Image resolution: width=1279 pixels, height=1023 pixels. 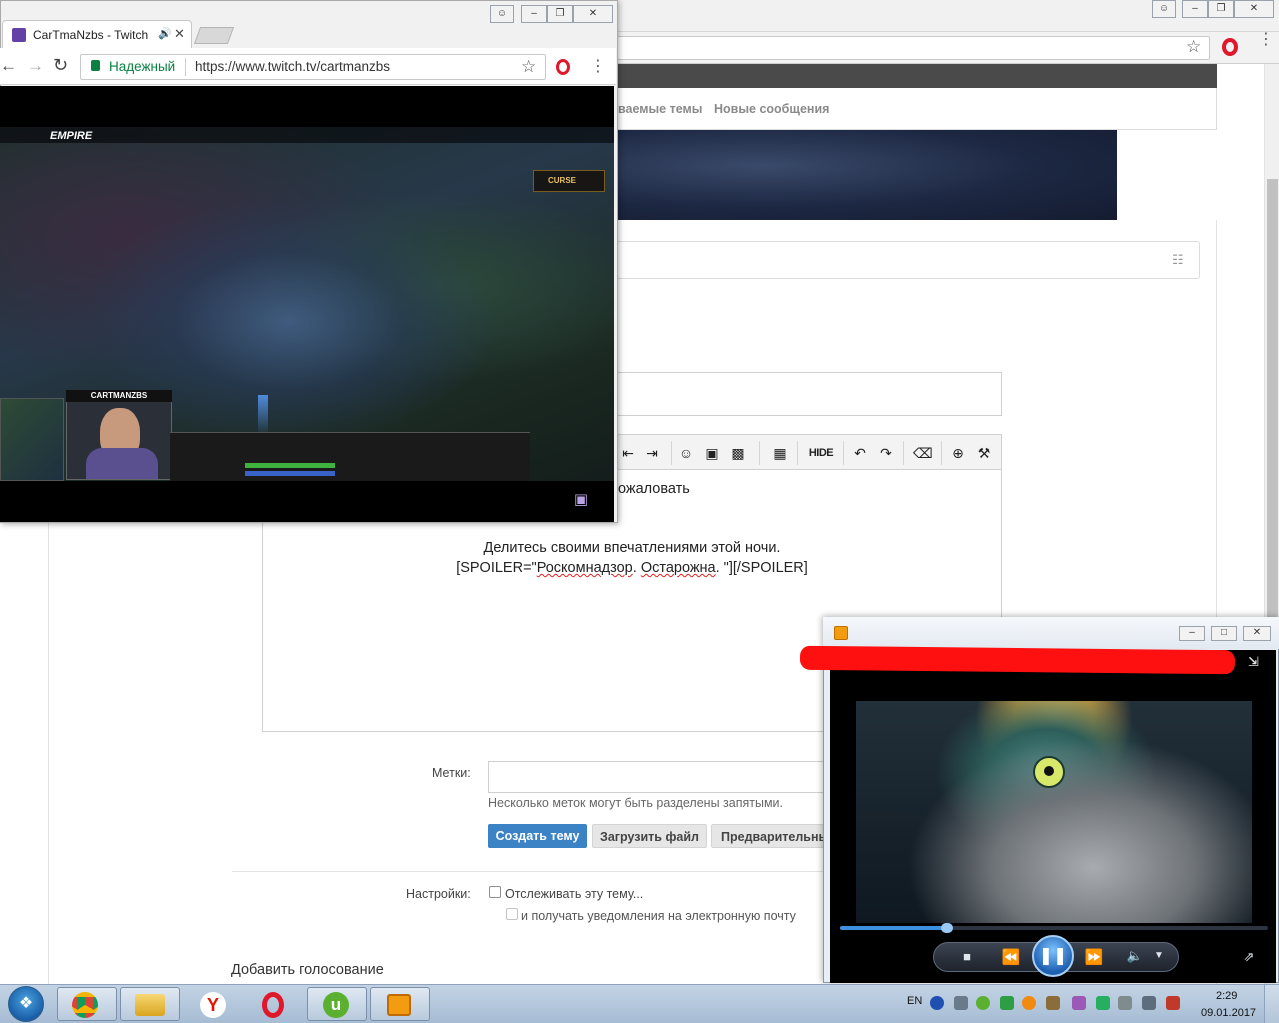 What do you see at coordinates (1271, 1004) in the screenshot?
I see `show-desktop-button` at bounding box center [1271, 1004].